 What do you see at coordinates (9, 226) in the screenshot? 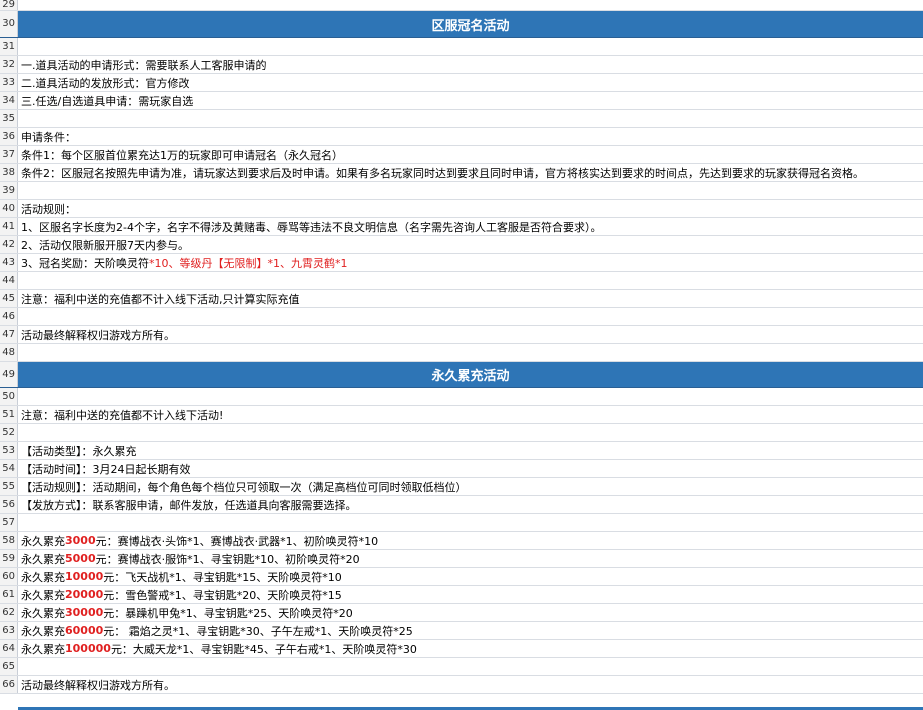
I see `row-number: 41` at bounding box center [9, 226].